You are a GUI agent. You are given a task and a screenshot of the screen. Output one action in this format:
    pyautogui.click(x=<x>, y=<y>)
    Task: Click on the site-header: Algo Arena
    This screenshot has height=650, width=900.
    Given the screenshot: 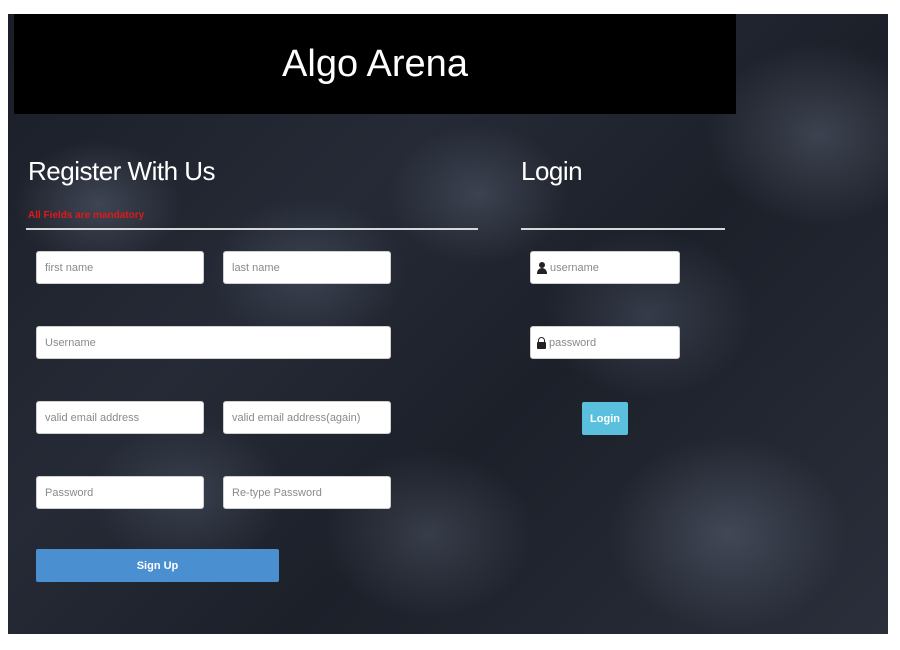 What is the action you would take?
    pyautogui.click(x=375, y=64)
    